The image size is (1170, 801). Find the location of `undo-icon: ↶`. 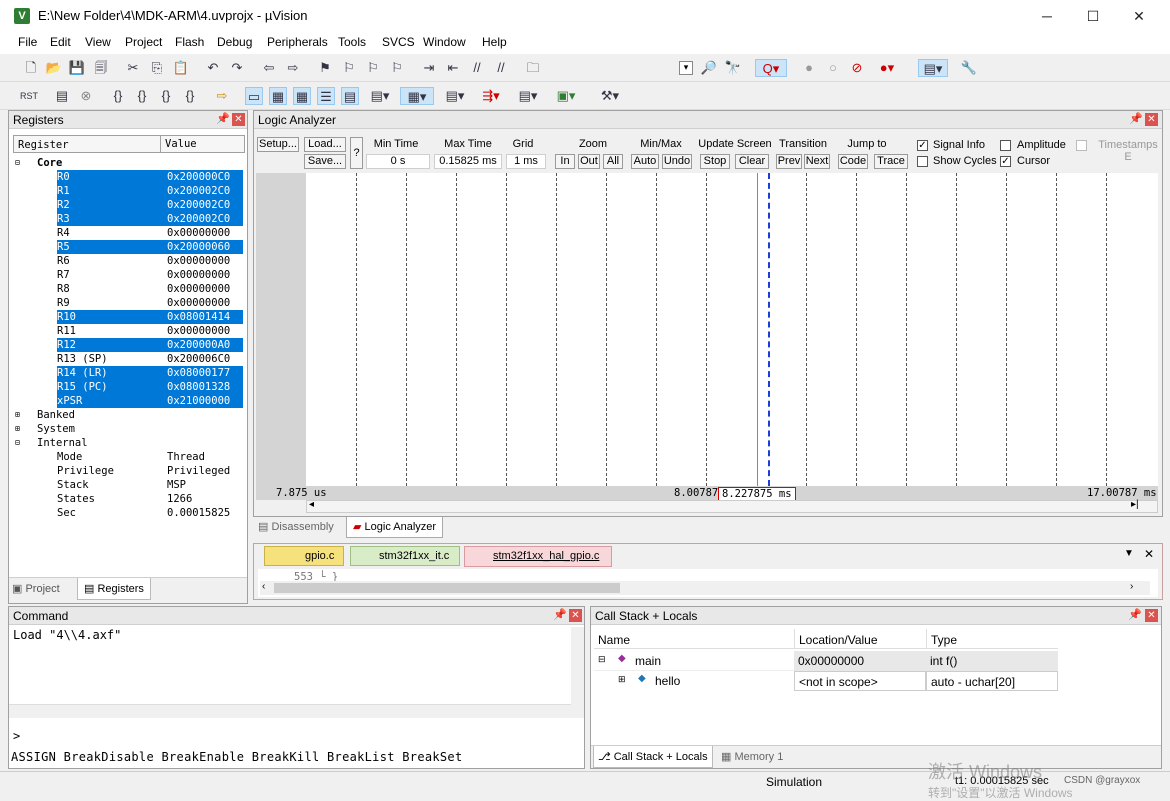

undo-icon: ↶ is located at coordinates (213, 68).